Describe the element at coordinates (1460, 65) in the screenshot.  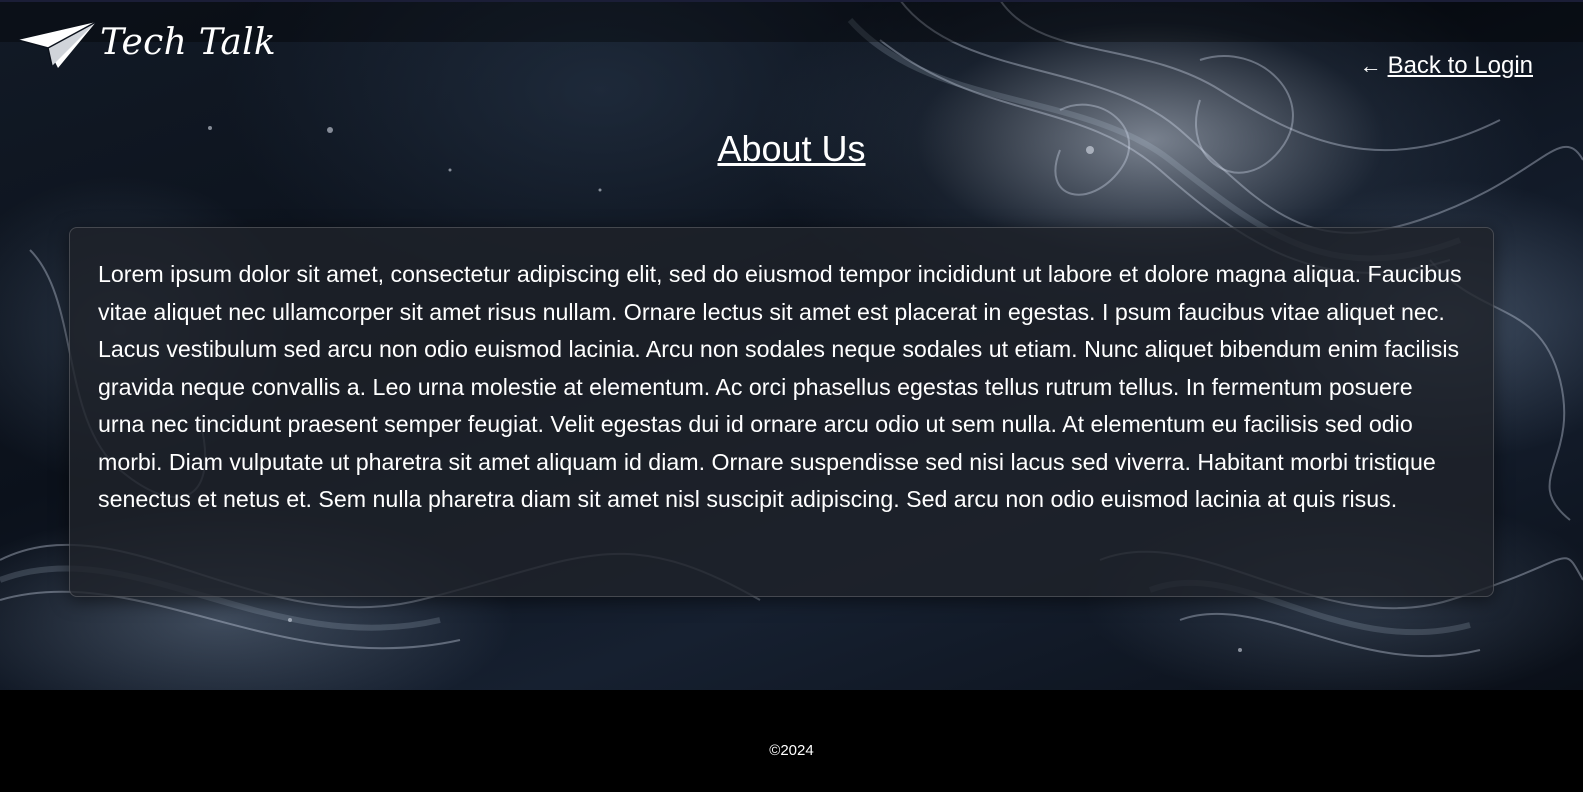
I see `back-to-login-label: Back to Login` at that location.